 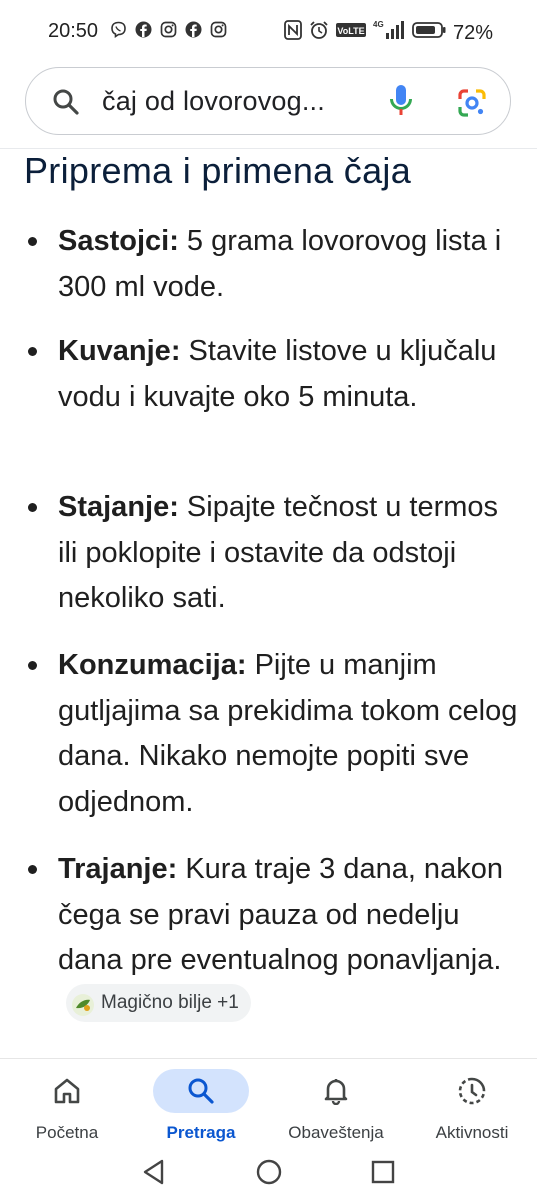 I want to click on nav-item-notifications: Obaveštenja, so click(x=336, y=1103).